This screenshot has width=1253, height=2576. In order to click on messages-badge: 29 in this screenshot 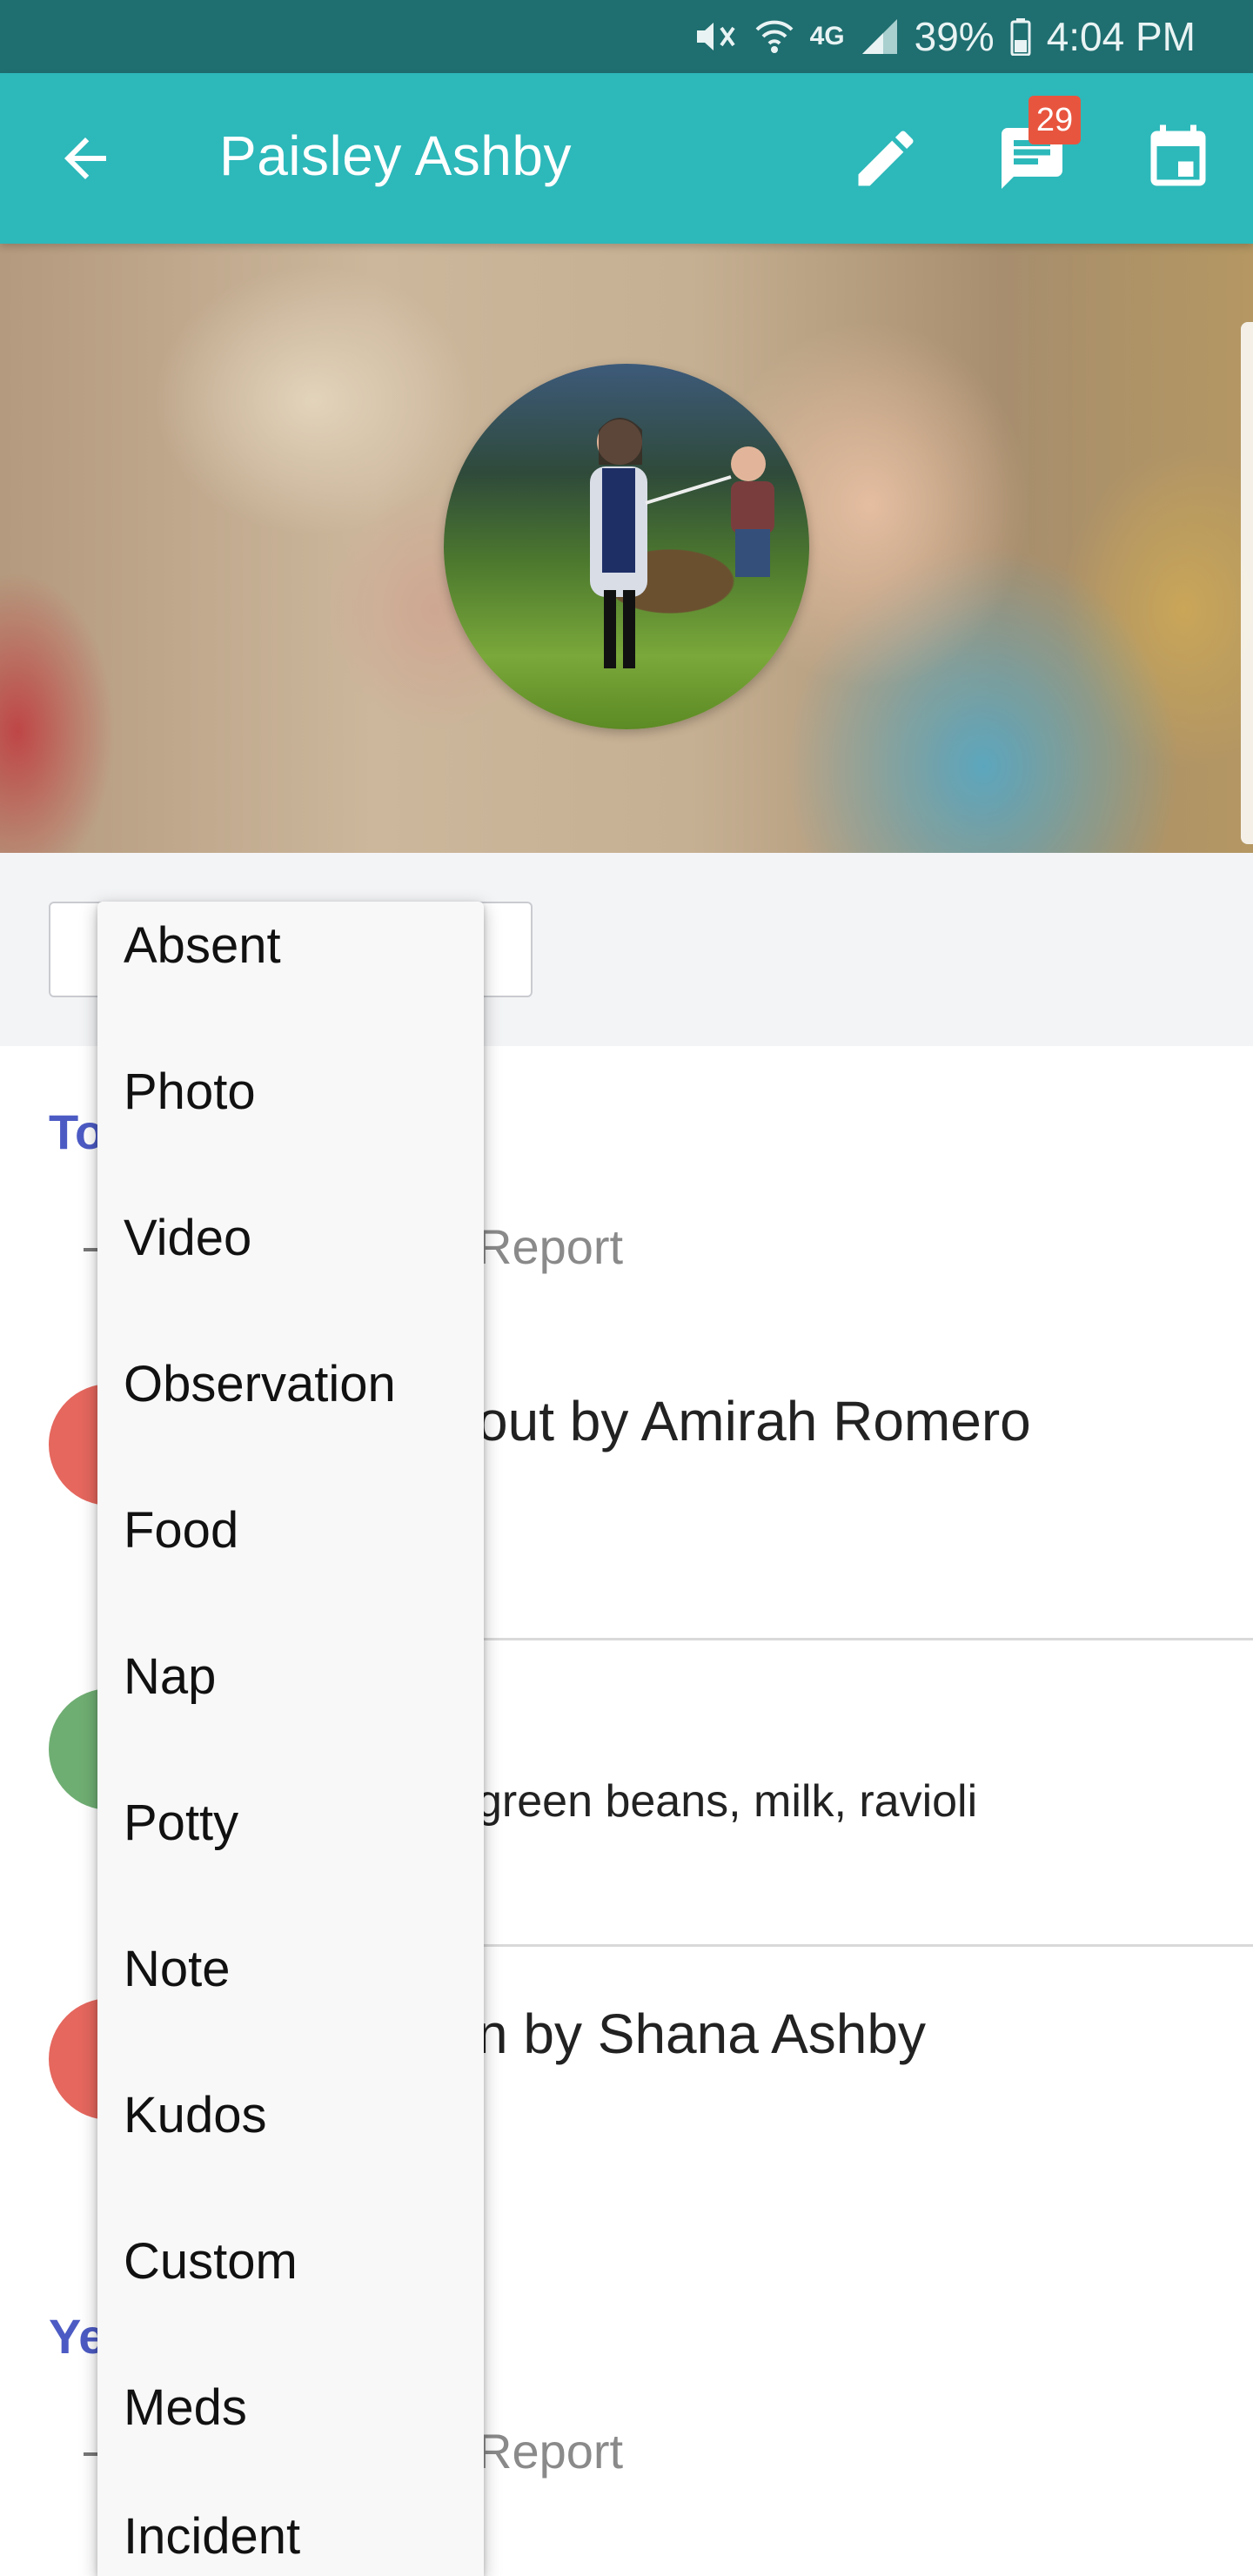, I will do `click(1055, 120)`.